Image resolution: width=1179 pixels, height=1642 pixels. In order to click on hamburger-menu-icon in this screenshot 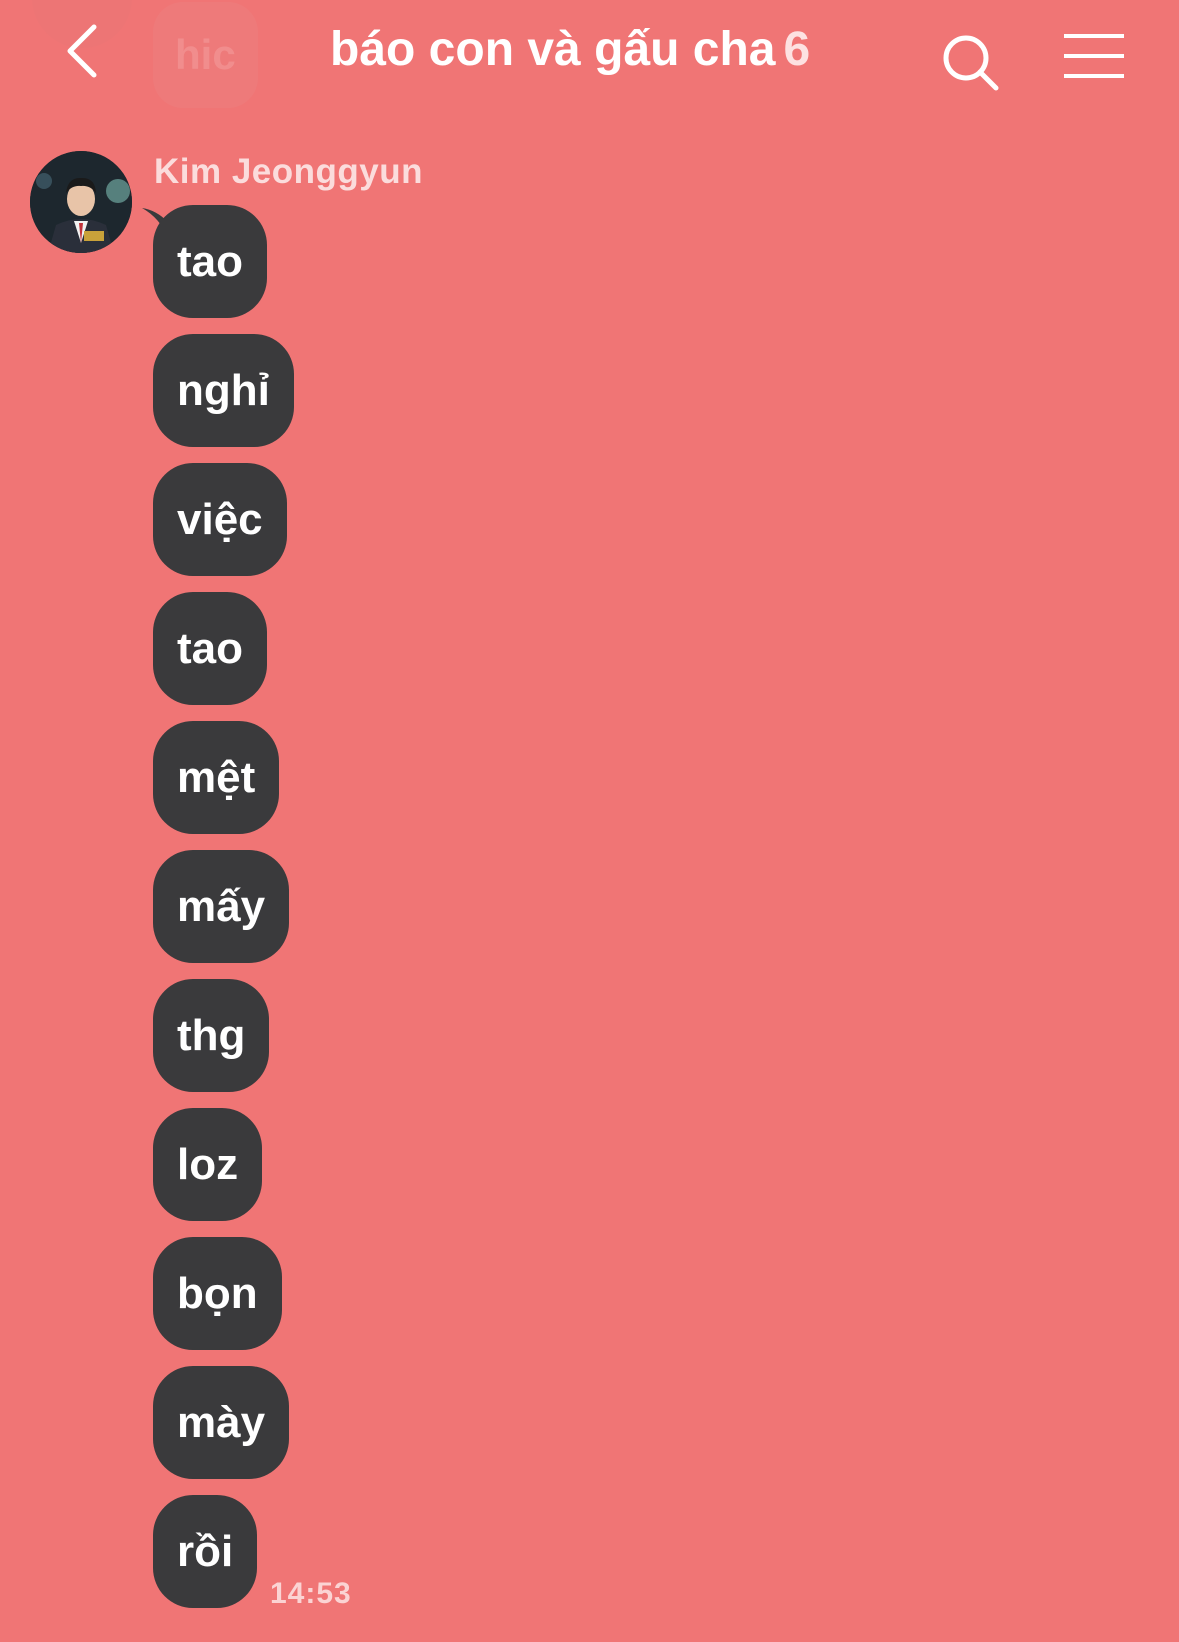, I will do `click(1094, 56)`.